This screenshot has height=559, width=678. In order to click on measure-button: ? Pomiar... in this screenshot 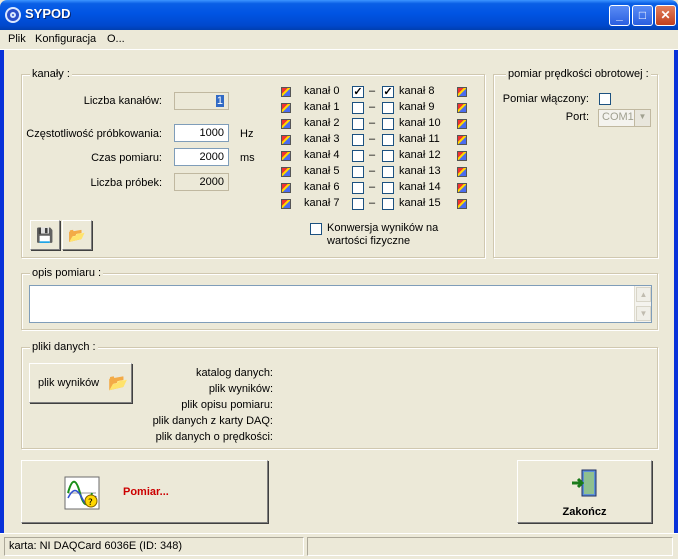, I will do `click(144, 491)`.